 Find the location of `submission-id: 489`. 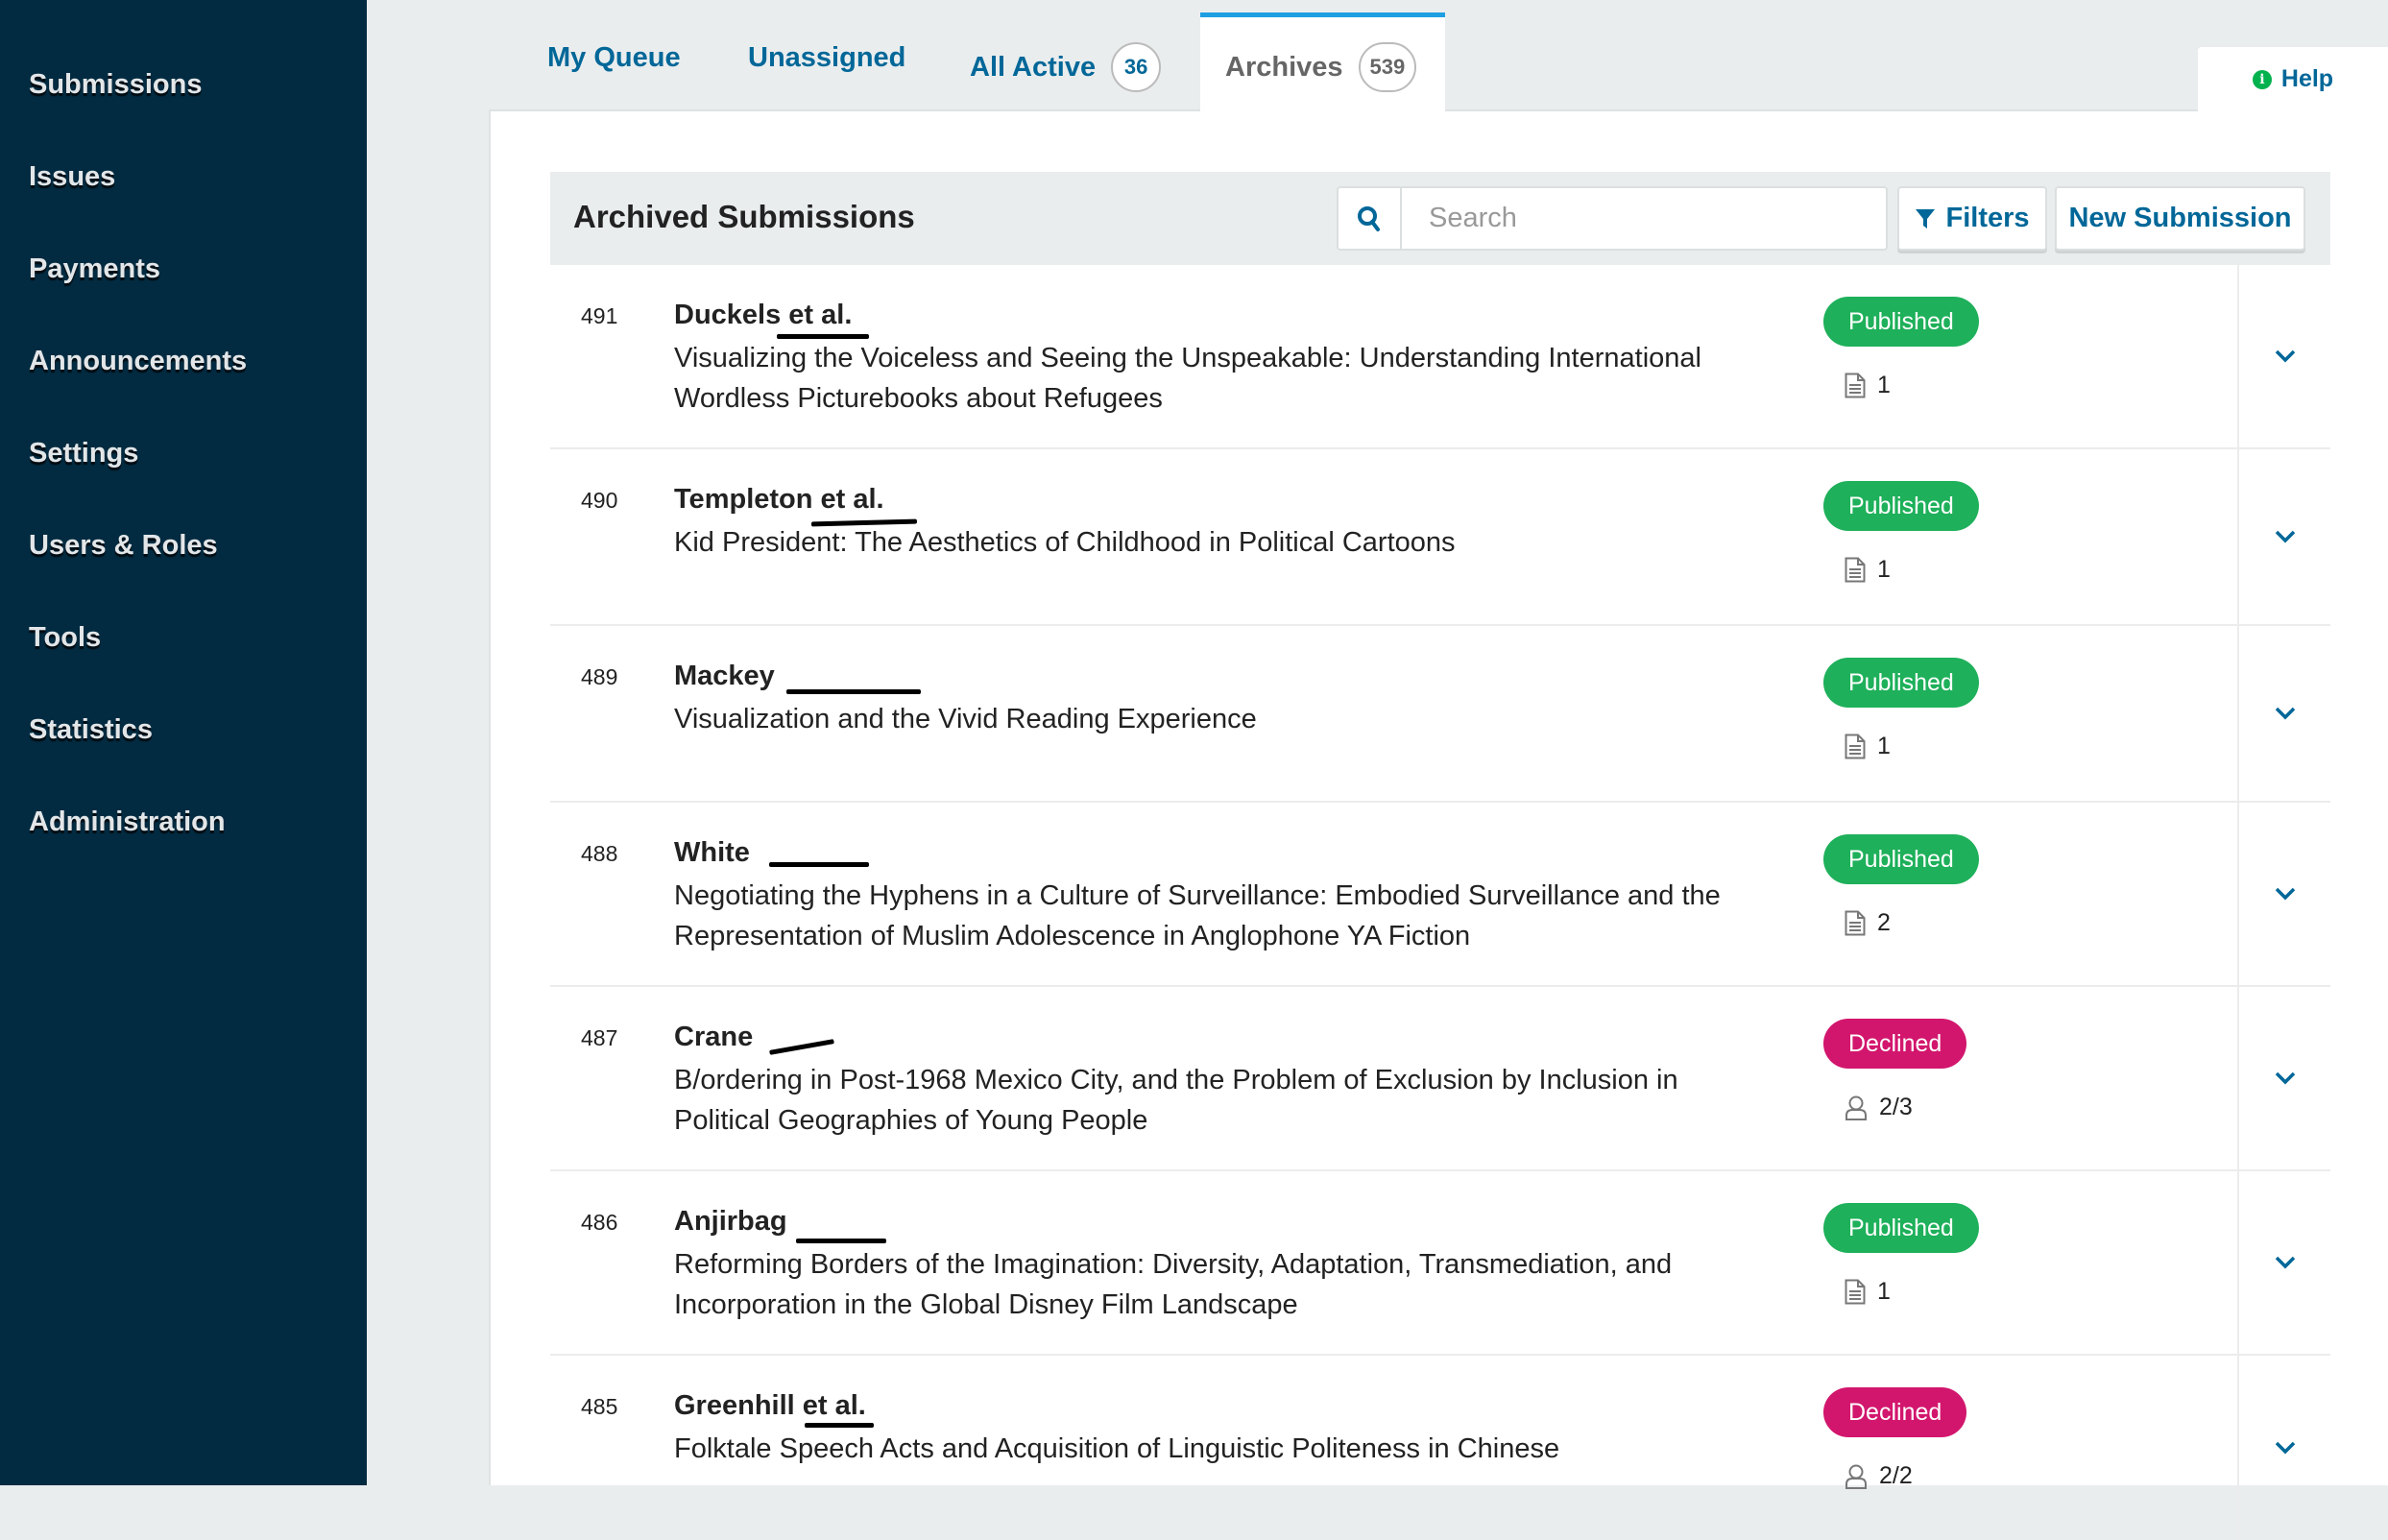

submission-id: 489 is located at coordinates (599, 677).